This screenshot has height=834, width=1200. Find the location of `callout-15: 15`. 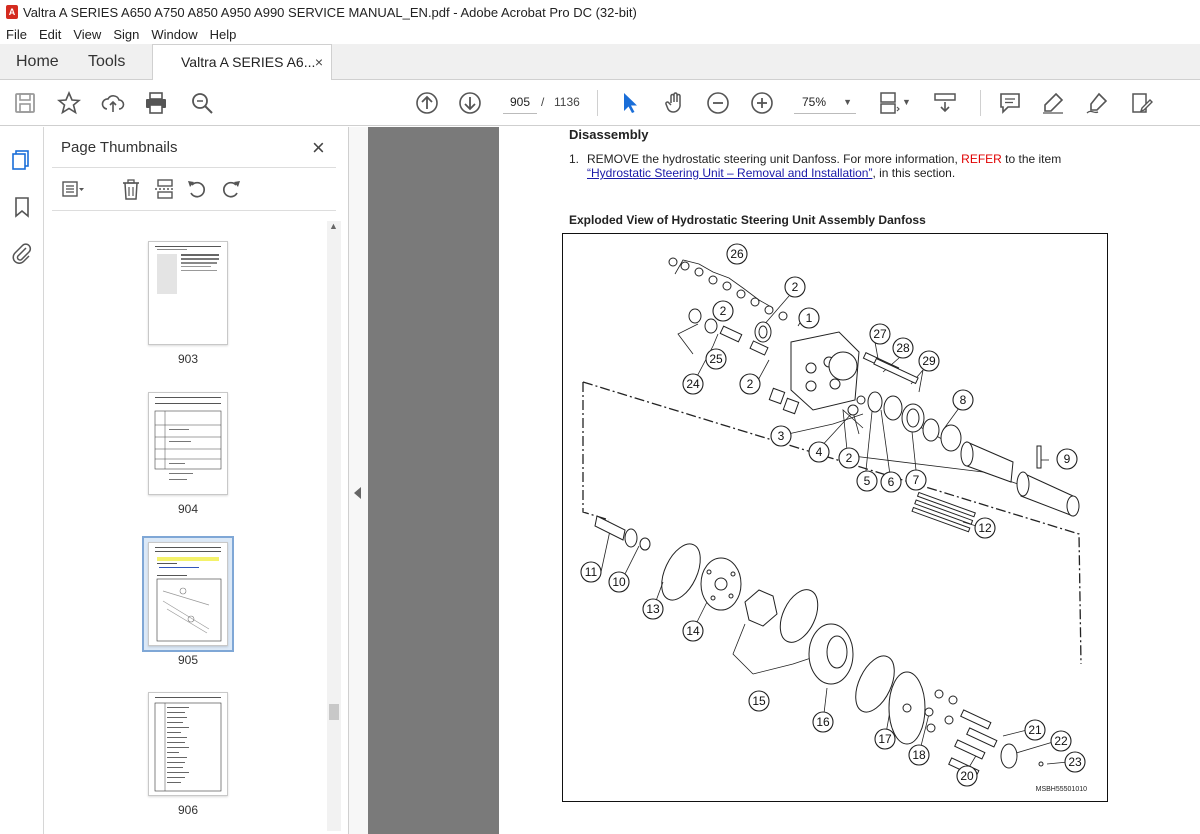

callout-15: 15 is located at coordinates (759, 701).